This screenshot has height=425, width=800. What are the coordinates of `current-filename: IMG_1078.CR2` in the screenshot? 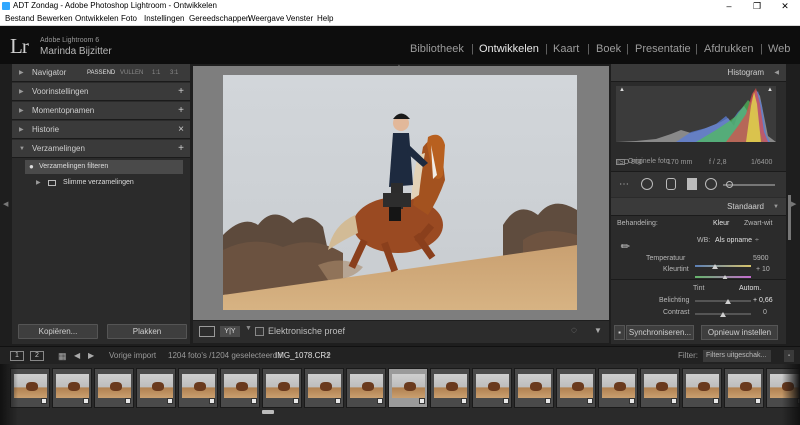 It's located at (303, 356).